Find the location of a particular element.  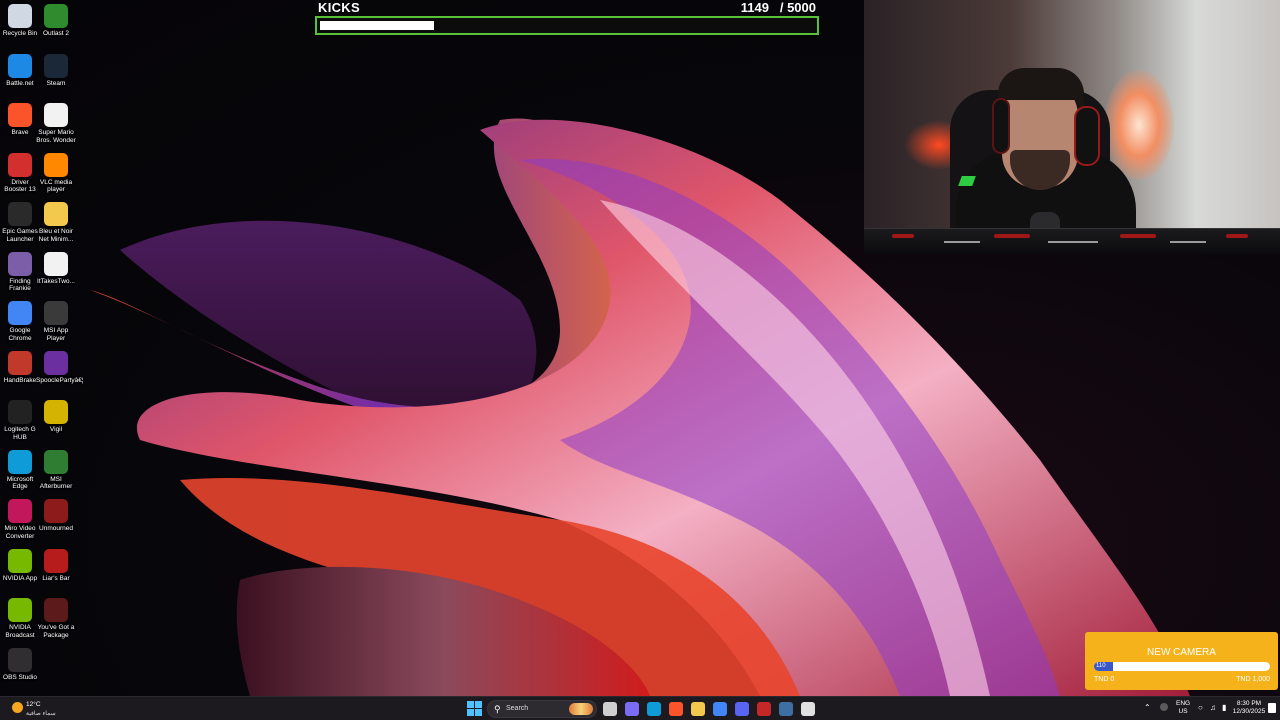

liars-bar-icon is located at coordinates (56, 560).